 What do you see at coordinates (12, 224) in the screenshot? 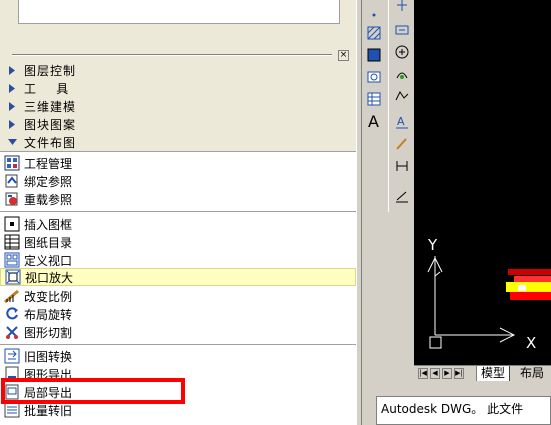
I see `insert-frame-icon` at bounding box center [12, 224].